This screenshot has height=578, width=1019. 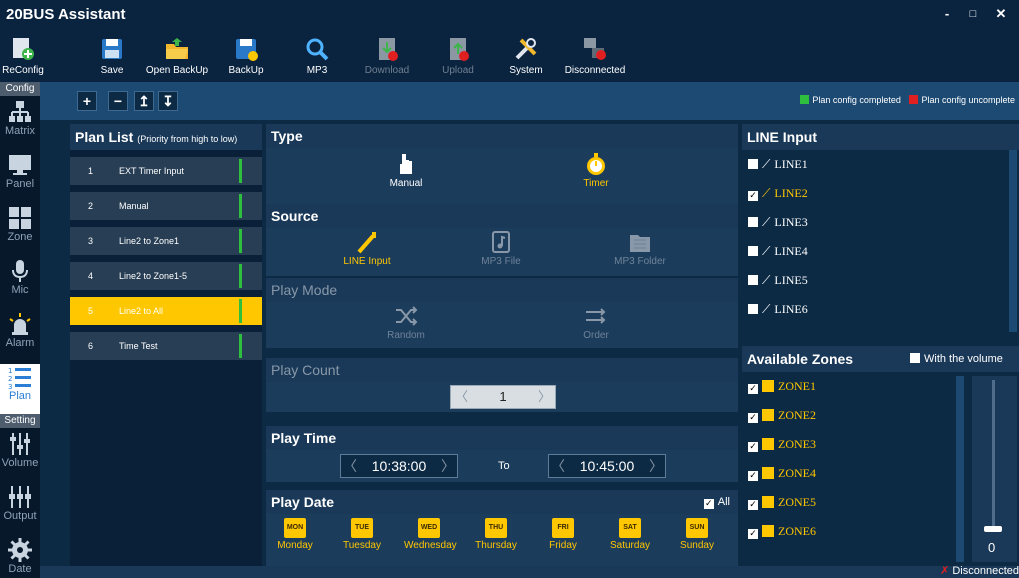 What do you see at coordinates (168, 101) in the screenshot?
I see `move-down-button: ↧` at bounding box center [168, 101].